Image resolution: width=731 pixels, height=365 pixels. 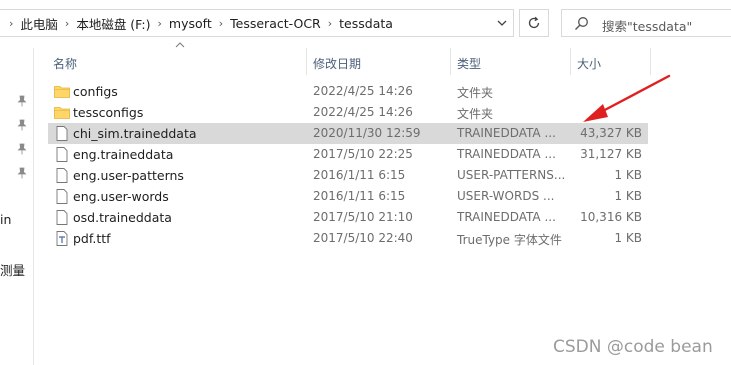 What do you see at coordinates (95, 91) in the screenshot?
I see `file-name: configs` at bounding box center [95, 91].